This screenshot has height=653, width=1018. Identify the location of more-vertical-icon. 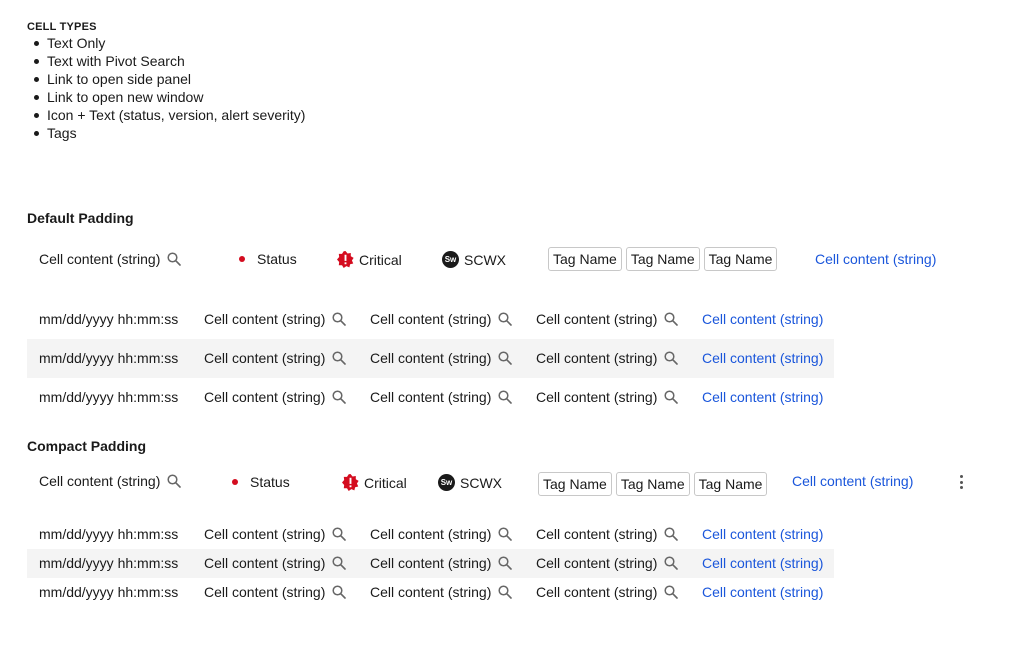
(961, 482).